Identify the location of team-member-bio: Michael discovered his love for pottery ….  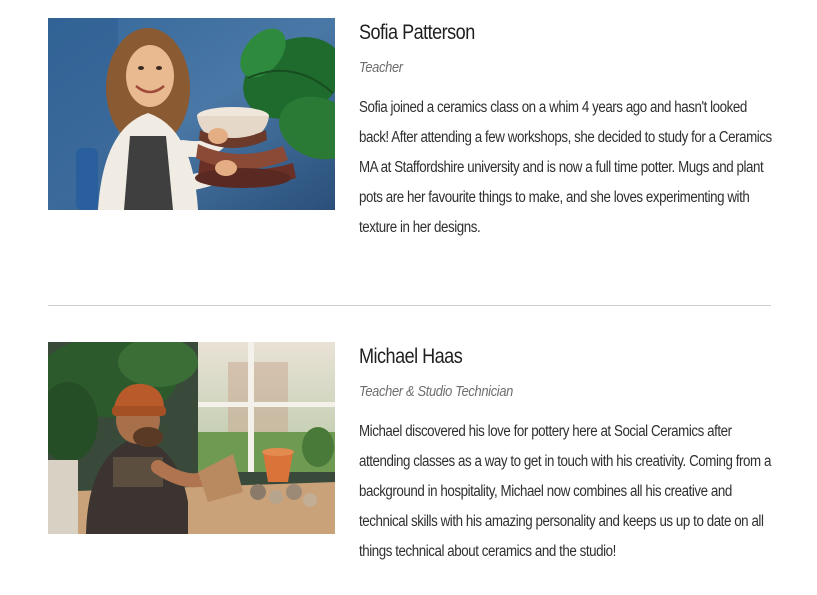
(565, 491).